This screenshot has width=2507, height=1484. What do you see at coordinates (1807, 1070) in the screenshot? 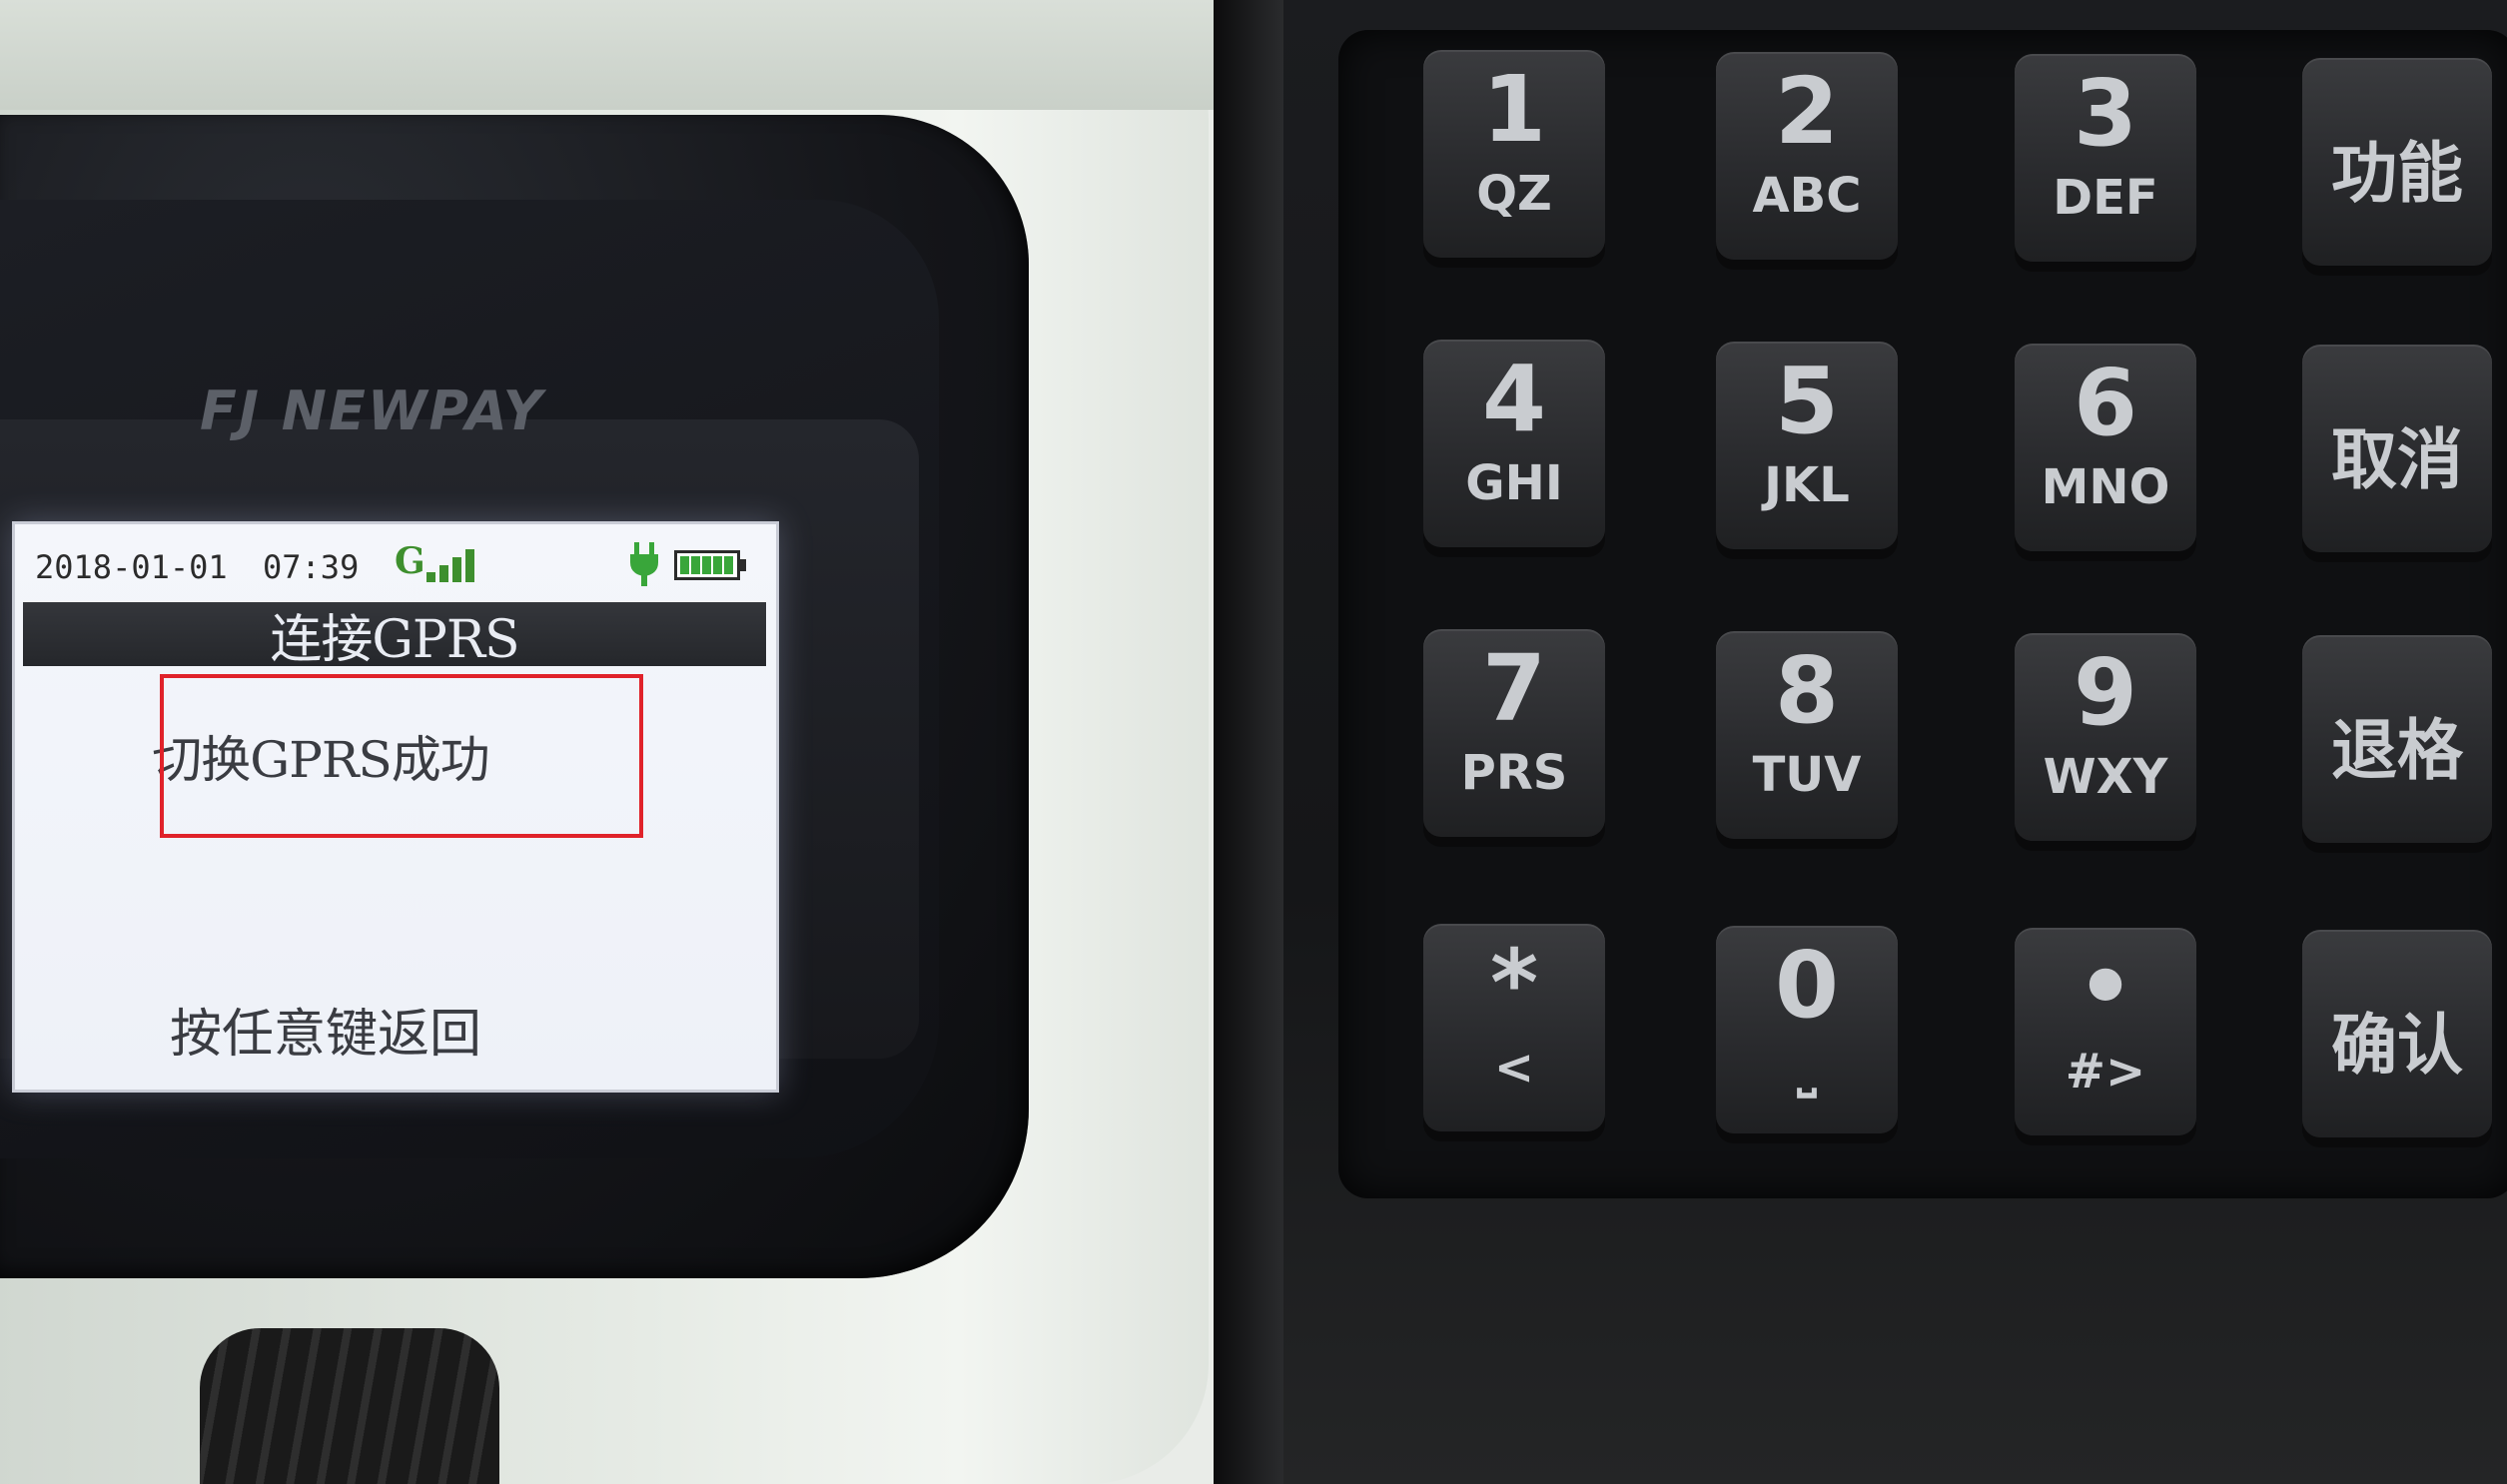
I see `key-0-letters: ⎵` at bounding box center [1807, 1070].